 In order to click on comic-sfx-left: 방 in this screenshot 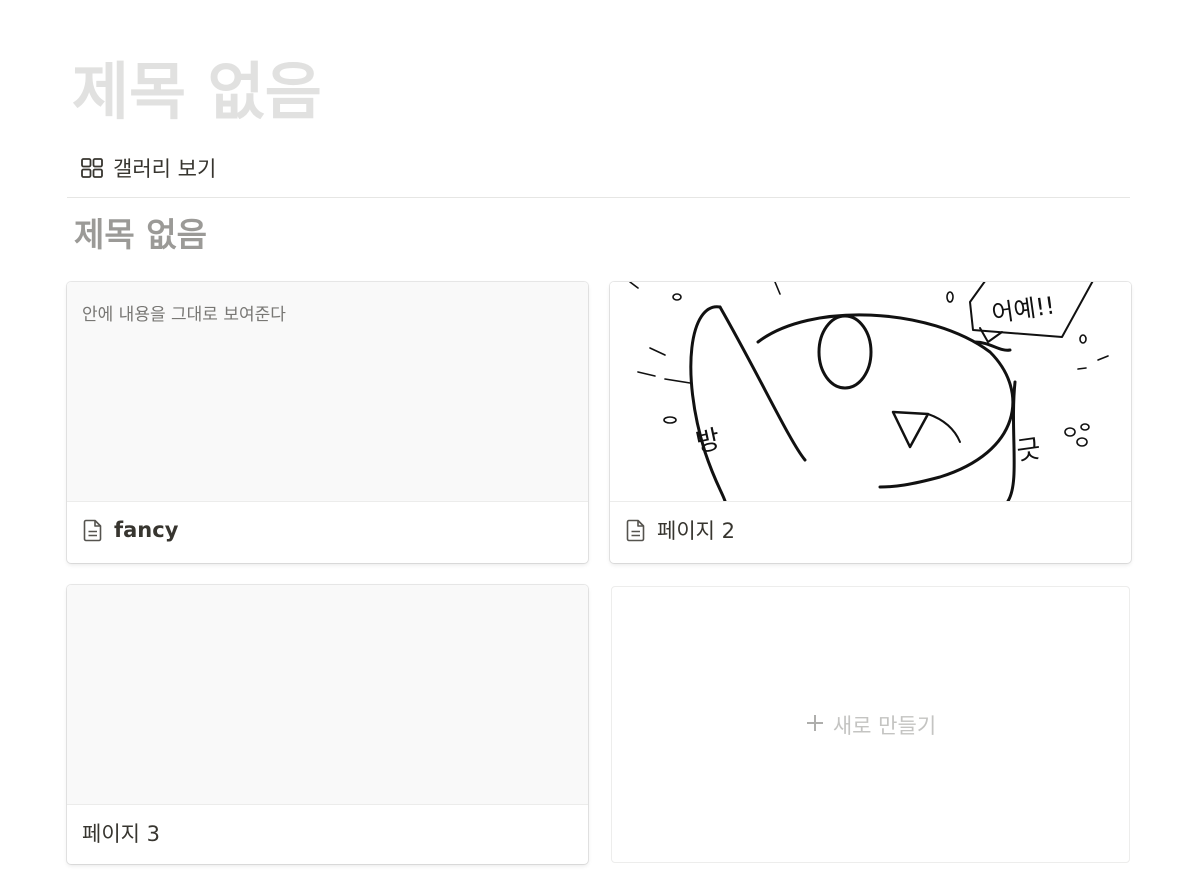, I will do `click(708, 442)`.